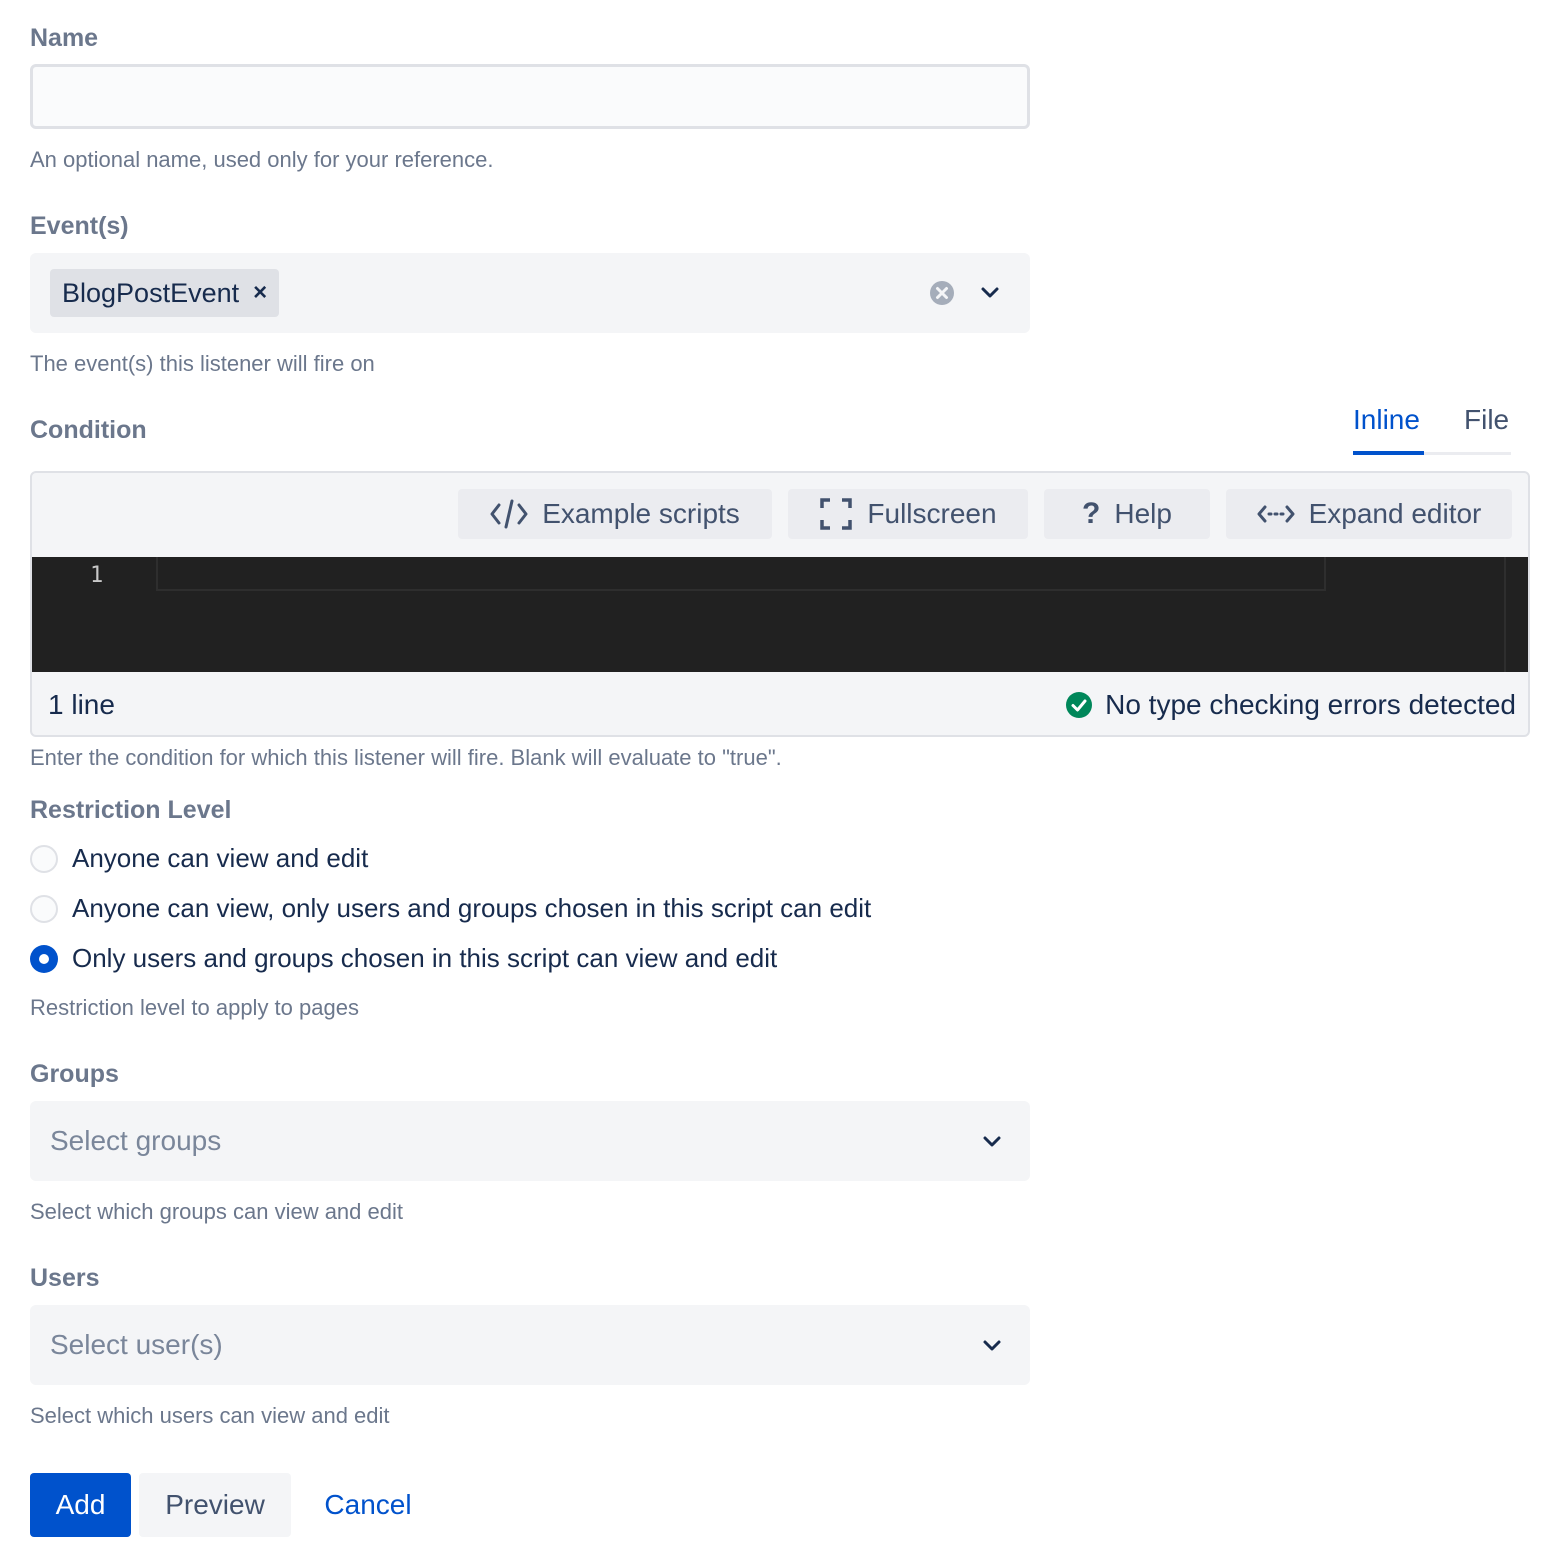 Image resolution: width=1550 pixels, height=1558 pixels. What do you see at coordinates (530, 96) in the screenshot?
I see `name-input` at bounding box center [530, 96].